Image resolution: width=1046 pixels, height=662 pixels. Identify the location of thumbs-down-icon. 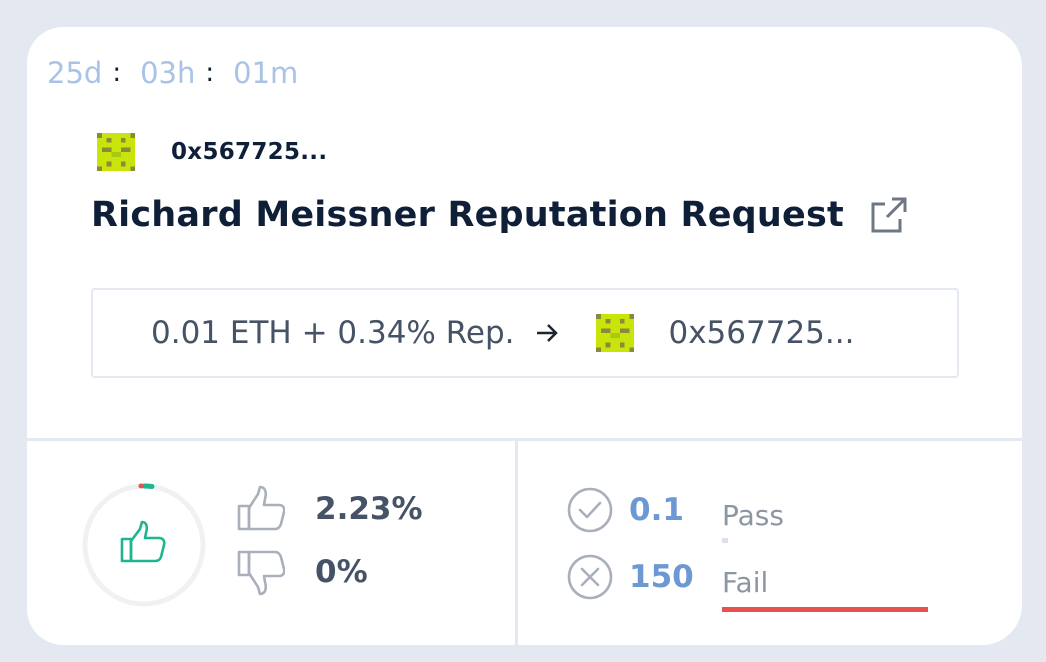
(260, 572).